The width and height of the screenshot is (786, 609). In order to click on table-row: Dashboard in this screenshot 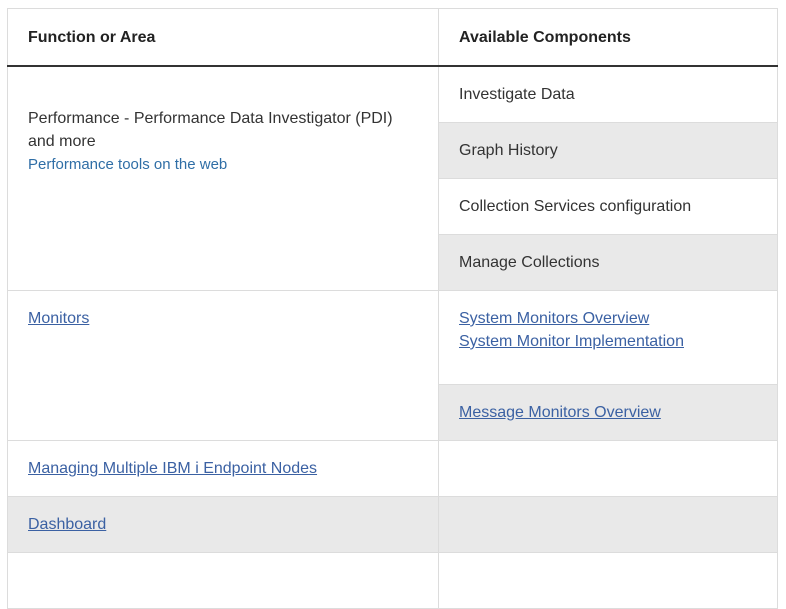, I will do `click(392, 524)`.